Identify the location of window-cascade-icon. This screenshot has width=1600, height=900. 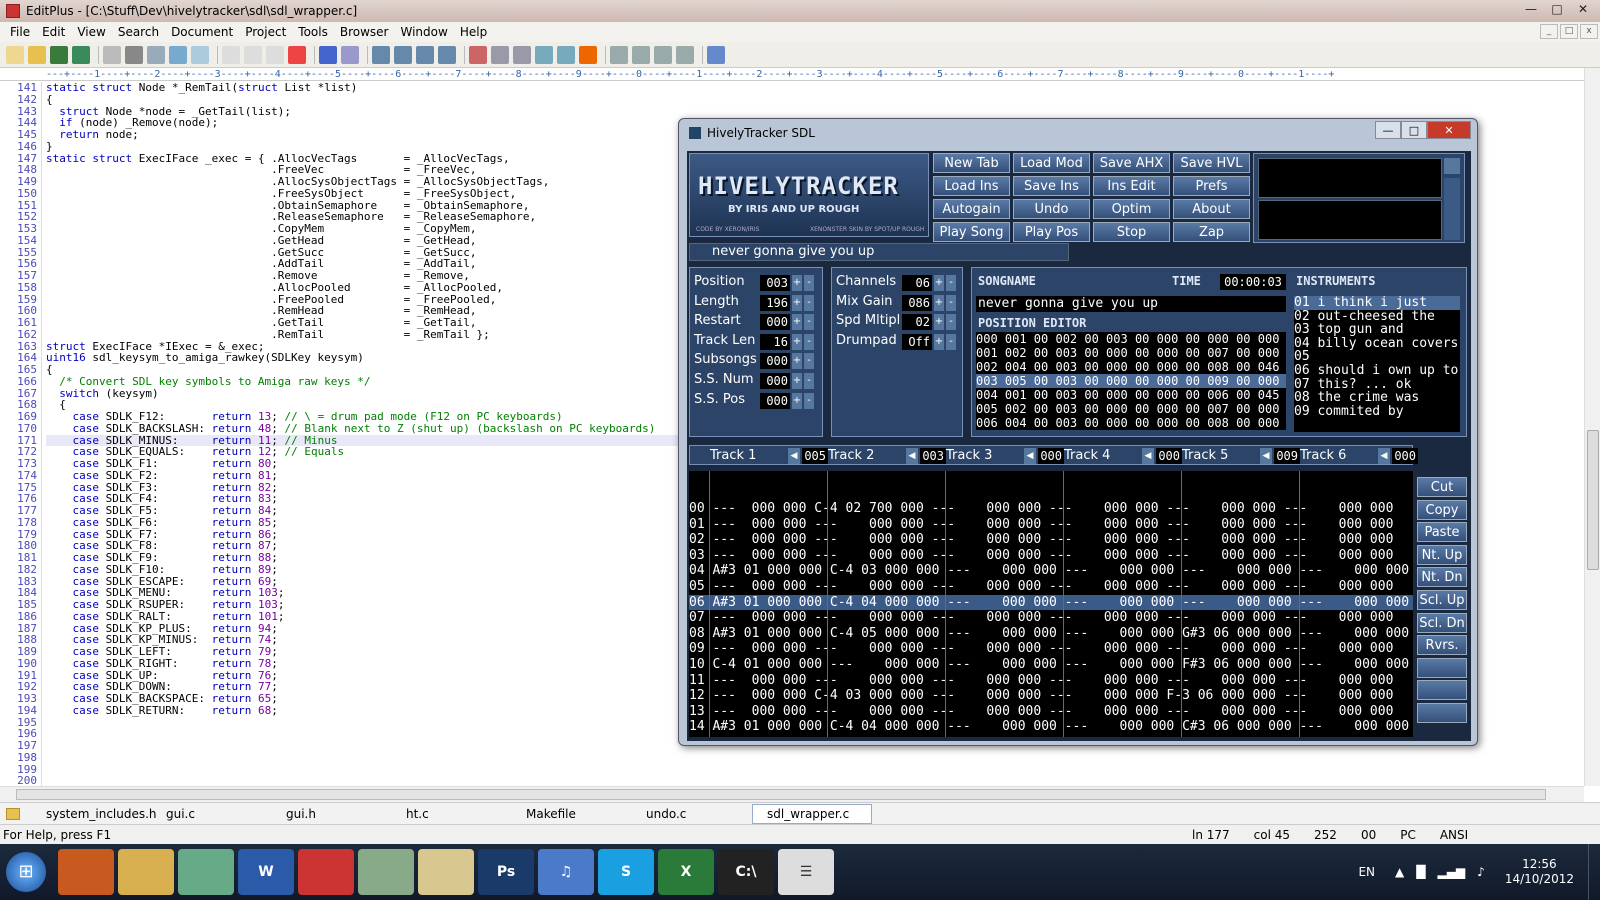
(641, 54).